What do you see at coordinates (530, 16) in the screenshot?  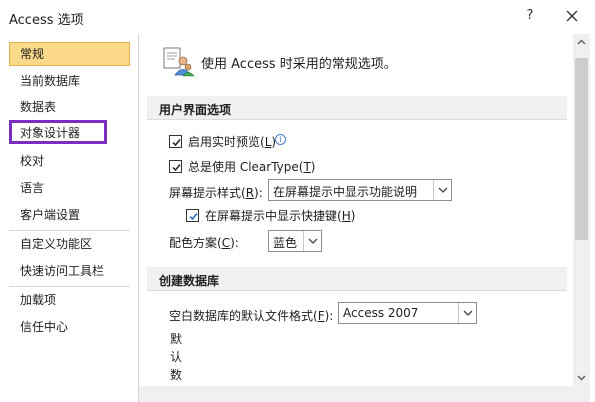 I see `help-button: ?` at bounding box center [530, 16].